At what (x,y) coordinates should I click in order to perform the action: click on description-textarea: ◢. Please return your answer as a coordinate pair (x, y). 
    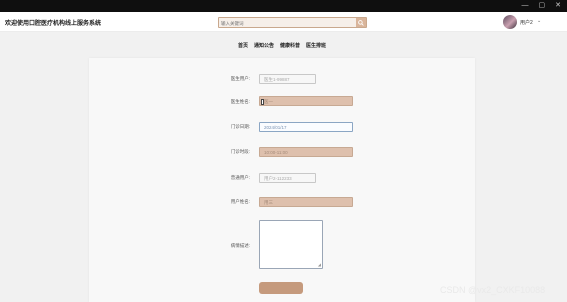
    Looking at the image, I should click on (291, 244).